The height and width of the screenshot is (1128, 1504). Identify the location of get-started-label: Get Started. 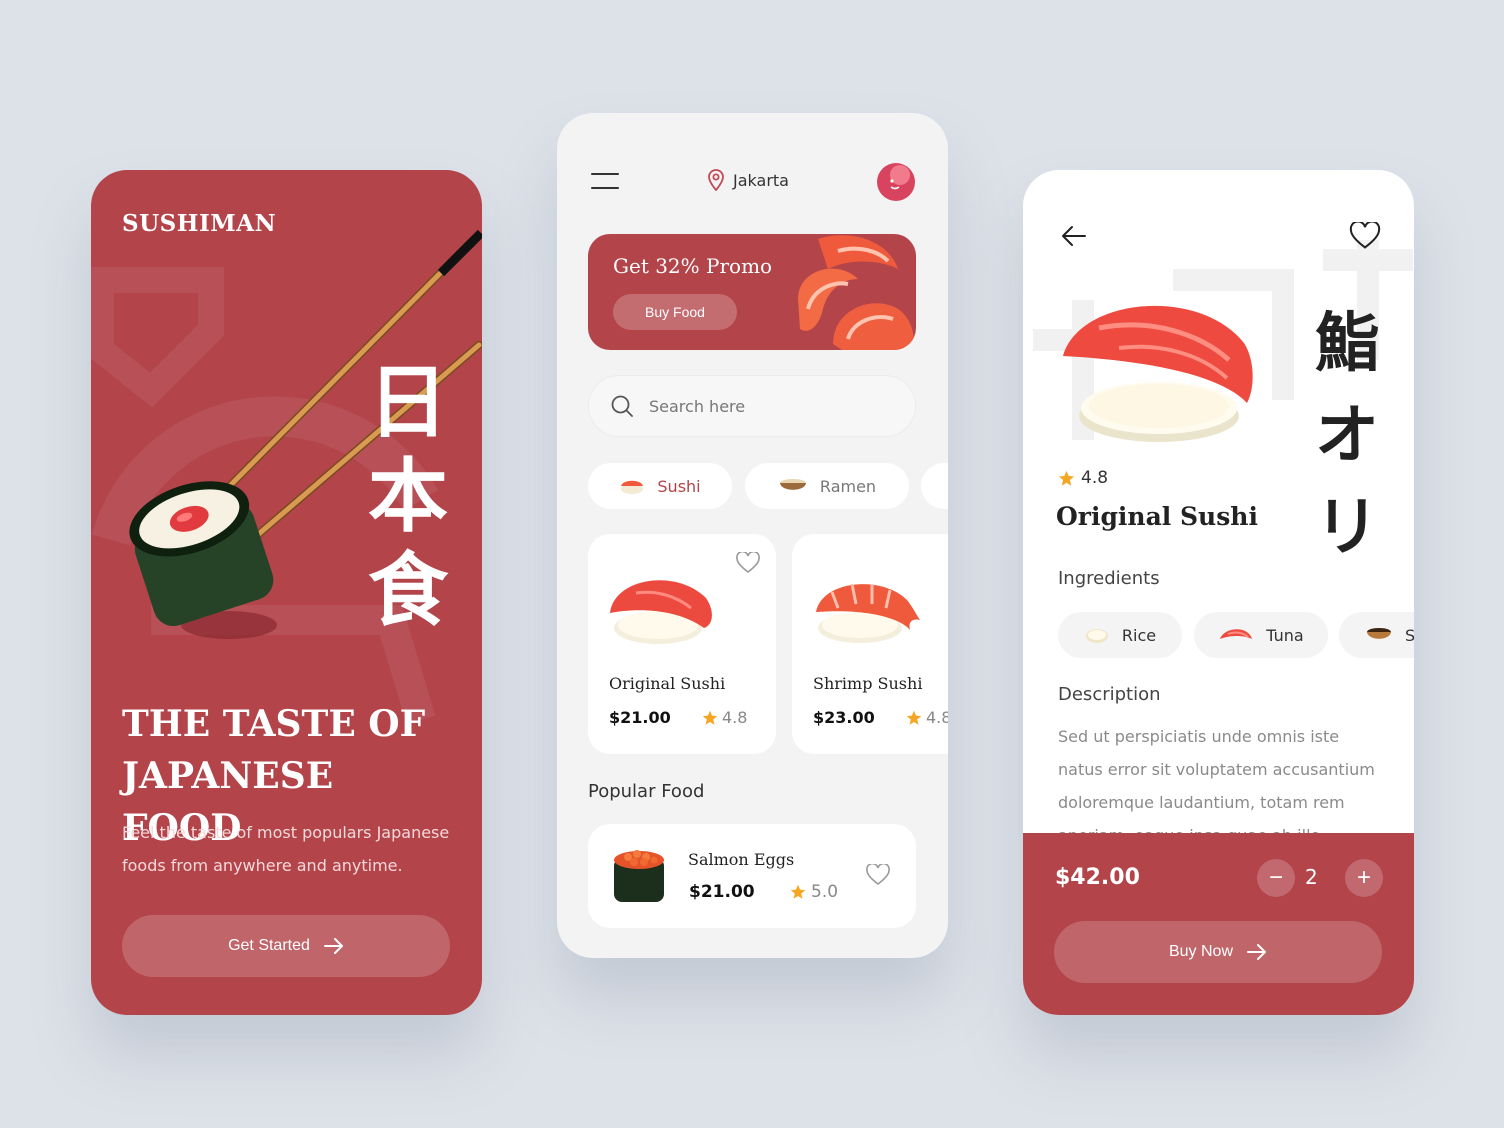
(269, 945).